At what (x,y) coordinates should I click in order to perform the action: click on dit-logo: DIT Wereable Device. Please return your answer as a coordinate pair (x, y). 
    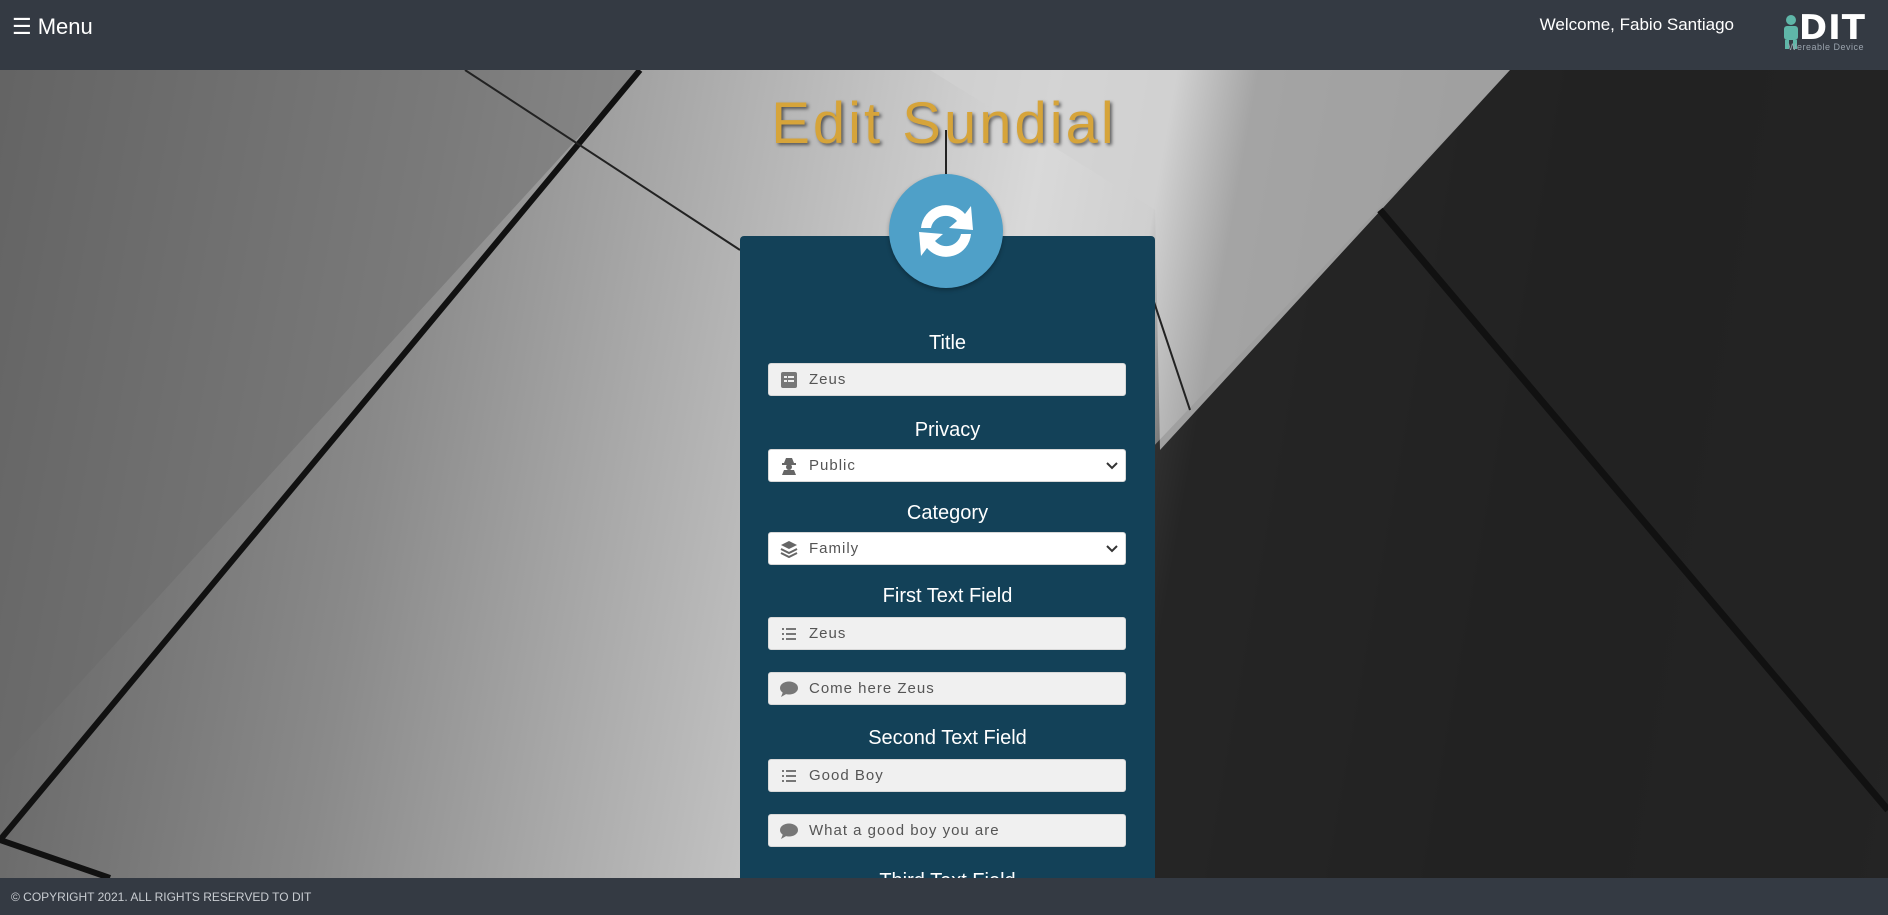
    Looking at the image, I should click on (1823, 30).